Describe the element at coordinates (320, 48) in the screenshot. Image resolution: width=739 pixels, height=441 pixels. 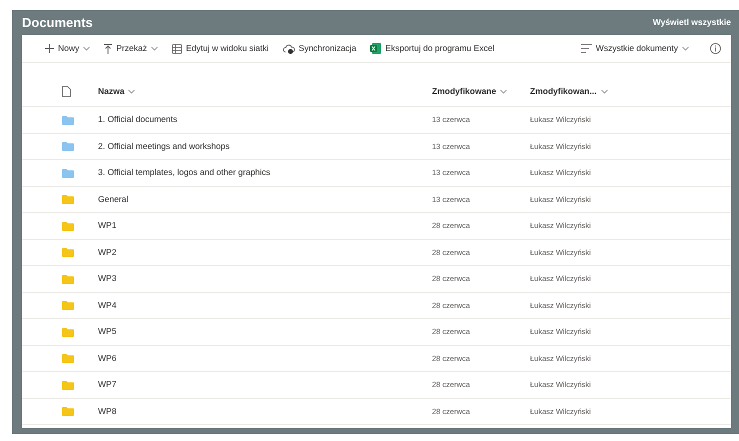
I see `toolbar-button: Synchronizacja` at that location.